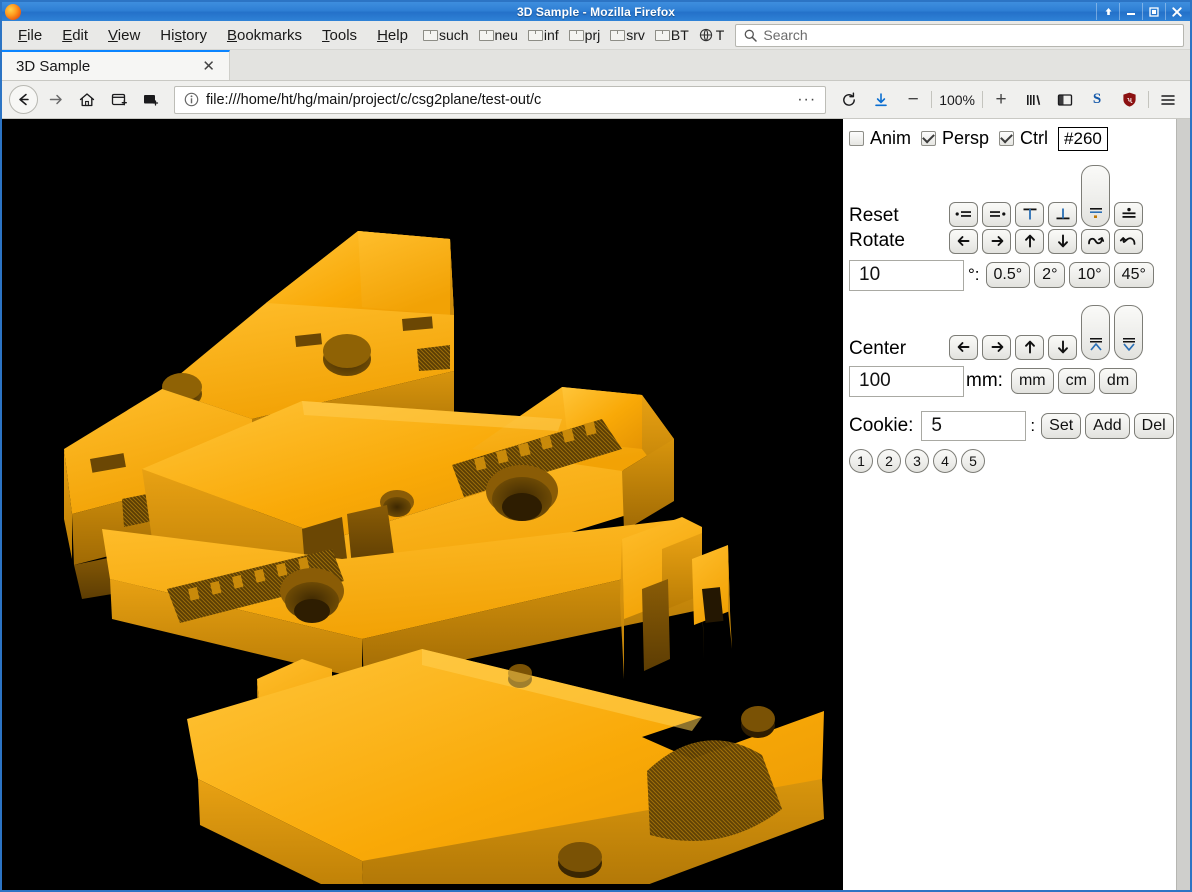 This screenshot has width=1192, height=892. Describe the element at coordinates (945, 460) in the screenshot. I see `cookie-slot-4: 4` at that location.